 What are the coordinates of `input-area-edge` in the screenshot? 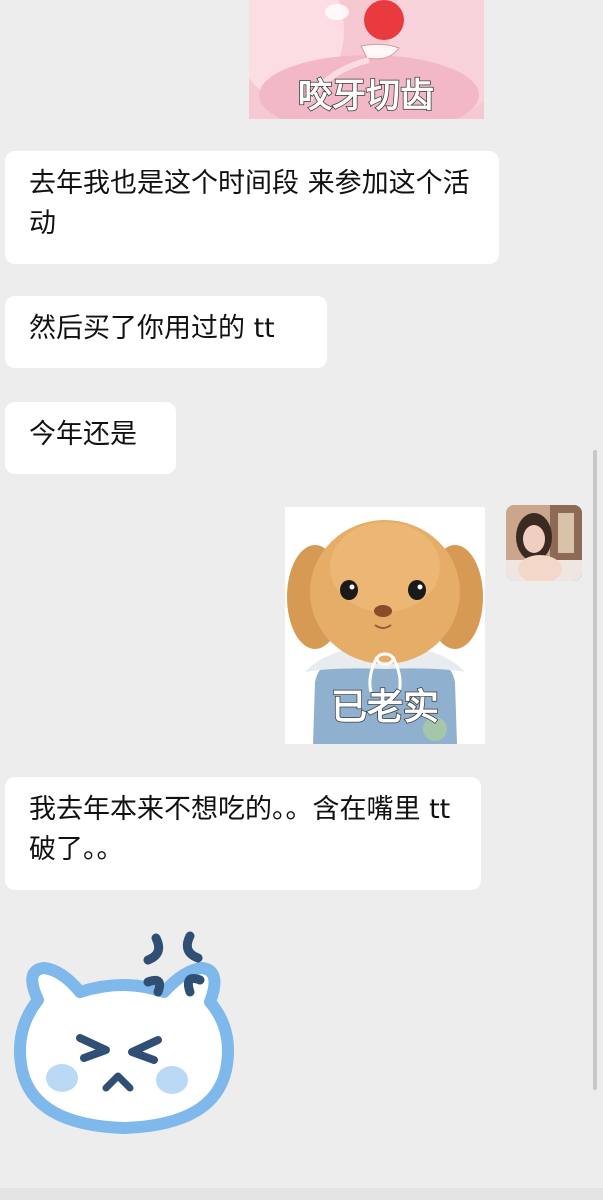 It's located at (301, 1194).